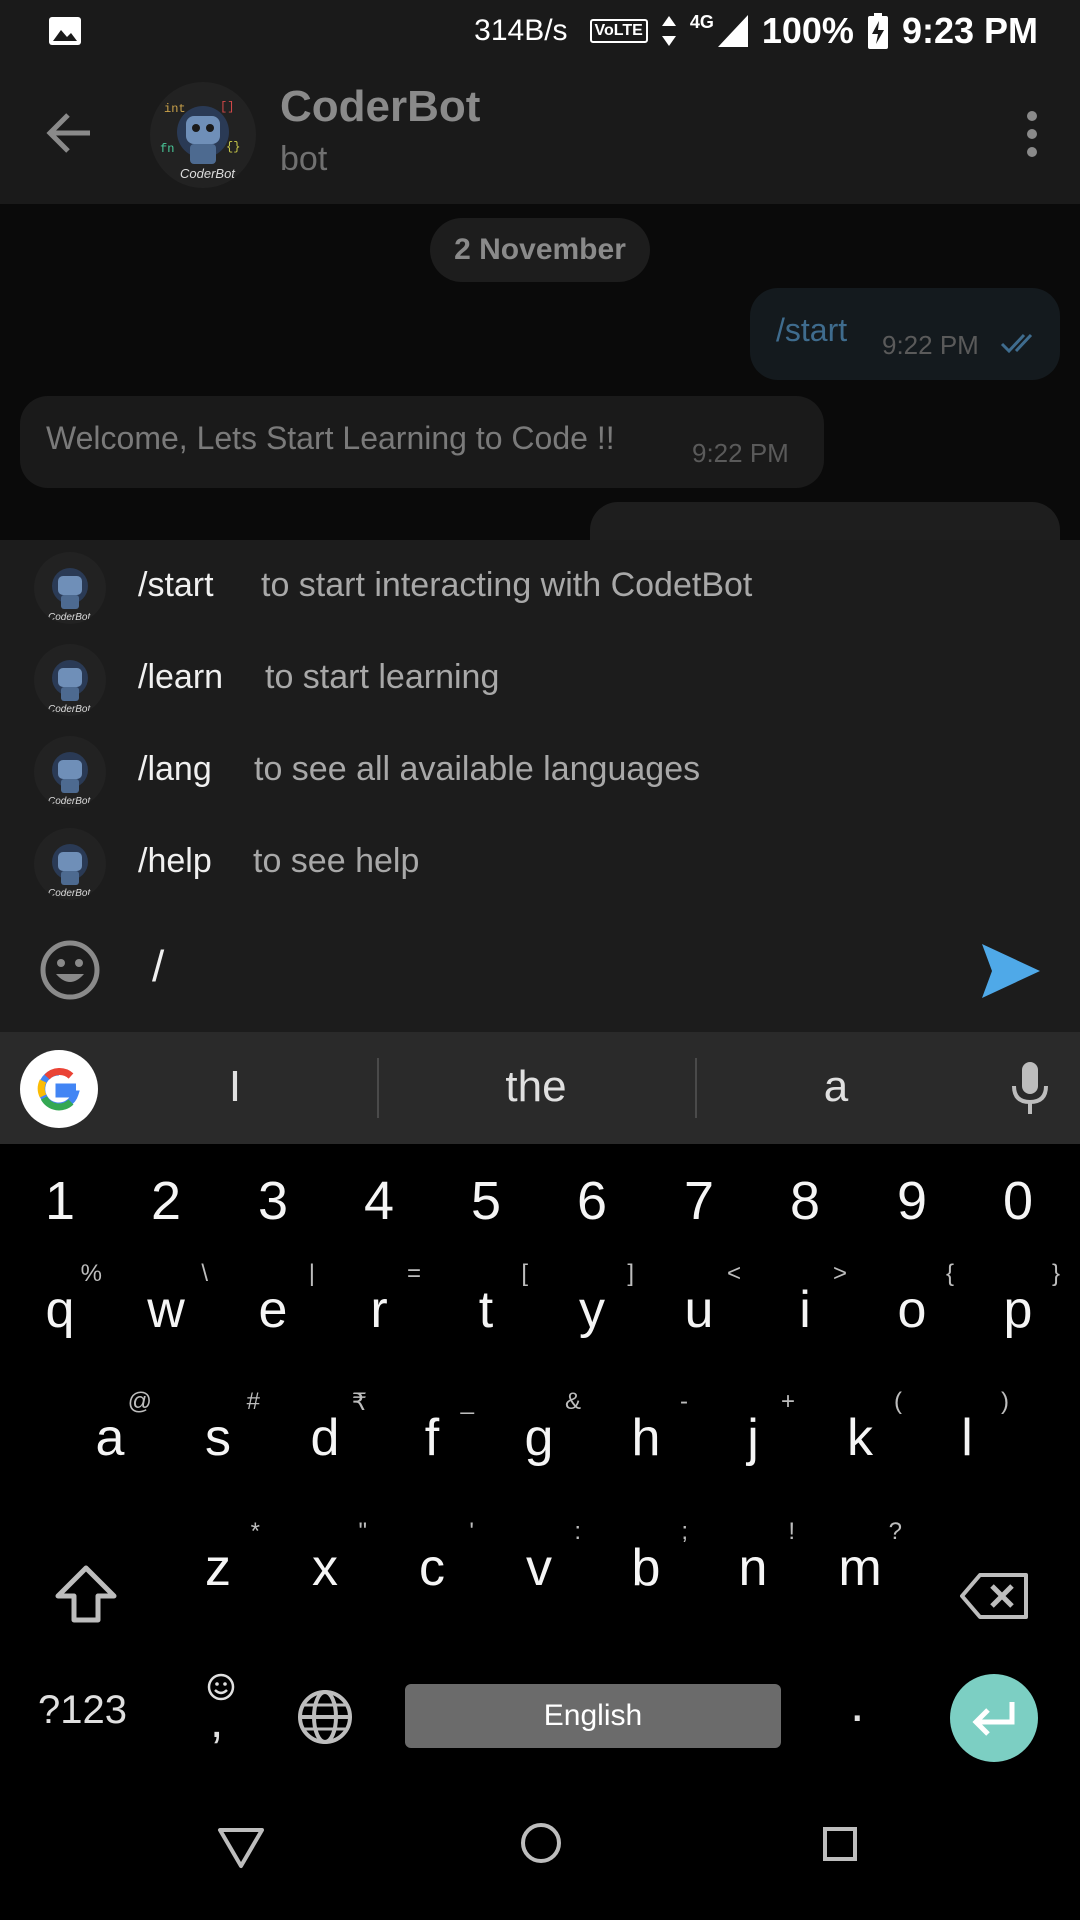 The height and width of the screenshot is (1920, 1080). Describe the element at coordinates (325, 1717) in the screenshot. I see `globe-icon` at that location.